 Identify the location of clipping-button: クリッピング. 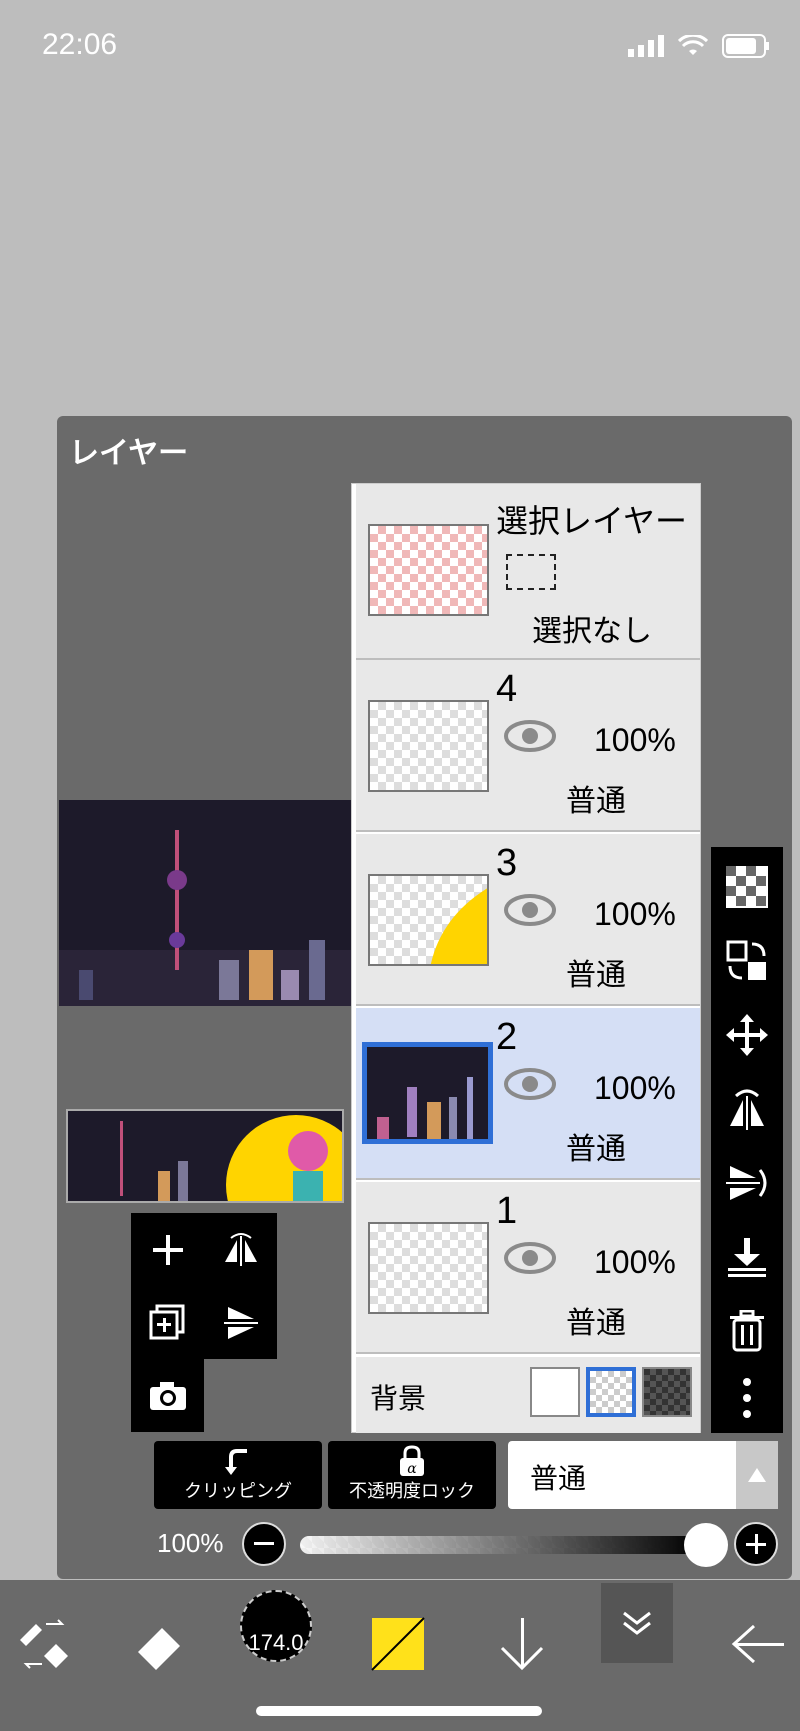
(238, 1475).